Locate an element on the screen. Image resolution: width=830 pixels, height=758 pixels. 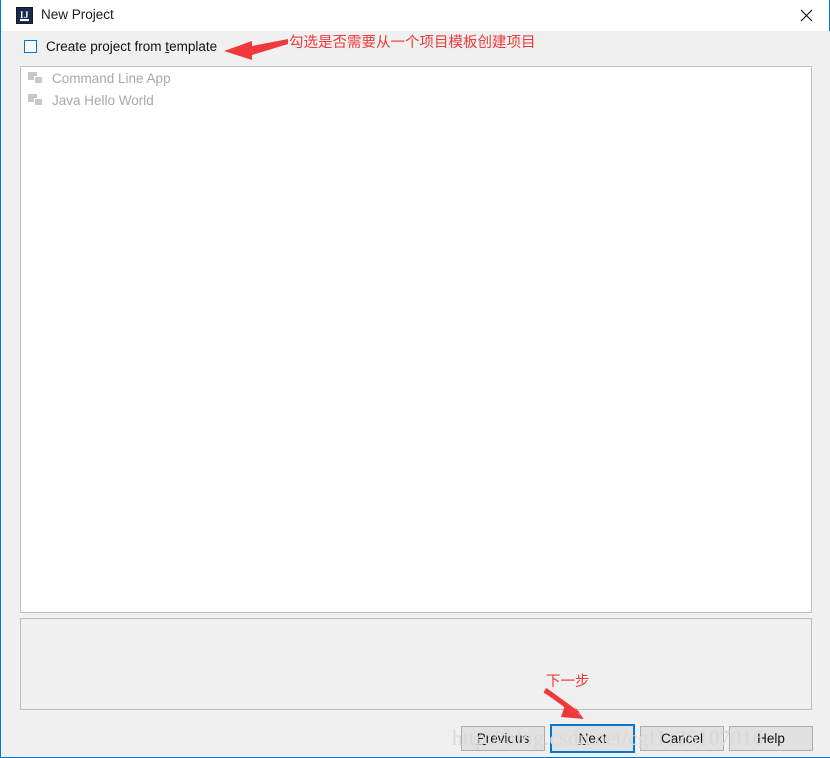
close-icon is located at coordinates (806, 15).